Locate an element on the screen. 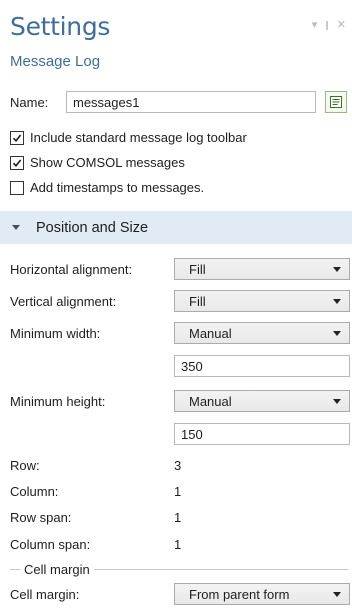 The width and height of the screenshot is (352, 608). dropdown-arrow-icon: ▾ is located at coordinates (315, 25).